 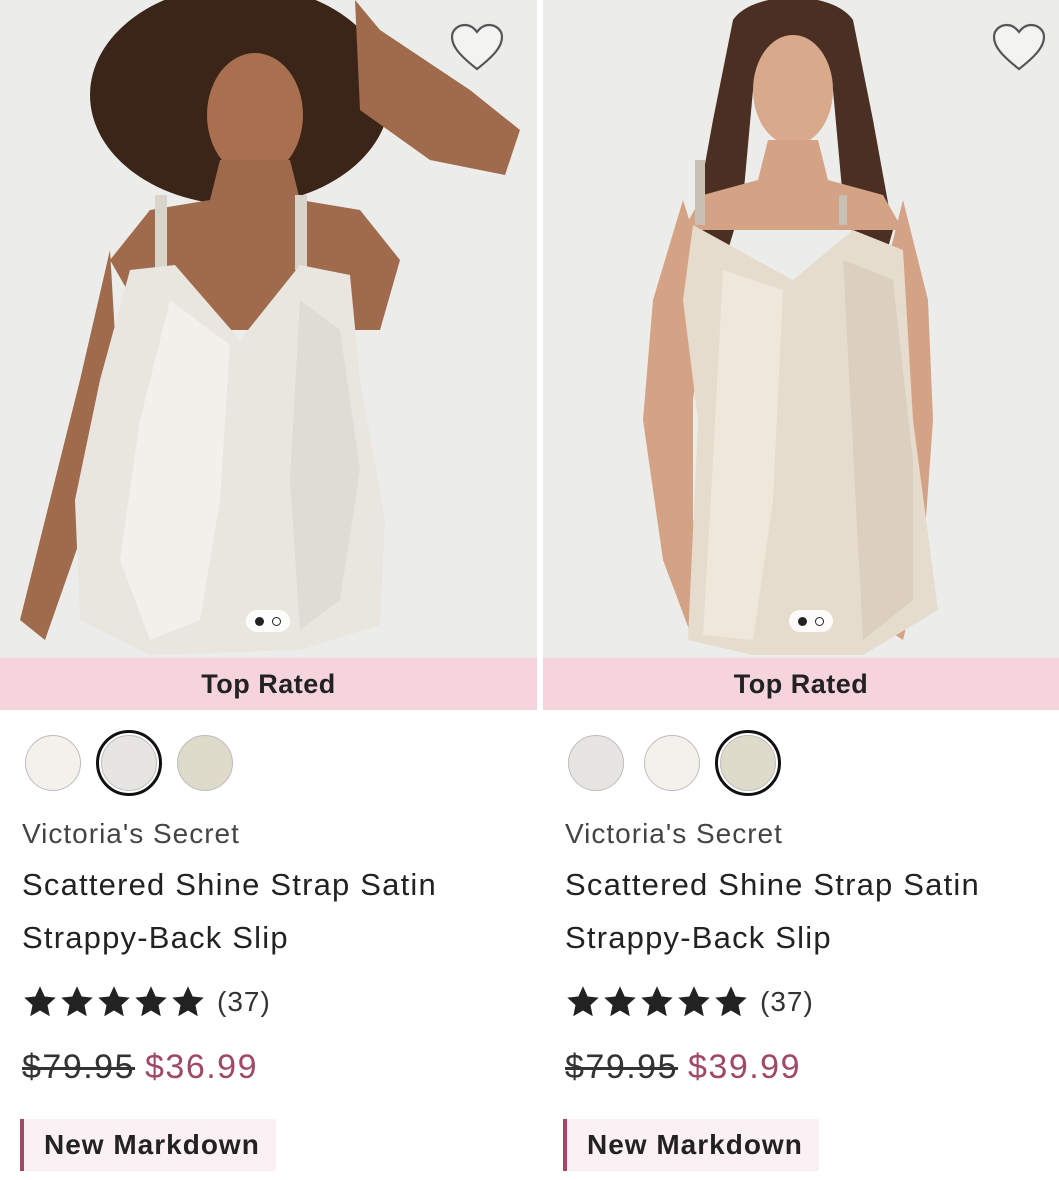 I want to click on price: $79.95 $39.99, so click(x=683, y=1067).